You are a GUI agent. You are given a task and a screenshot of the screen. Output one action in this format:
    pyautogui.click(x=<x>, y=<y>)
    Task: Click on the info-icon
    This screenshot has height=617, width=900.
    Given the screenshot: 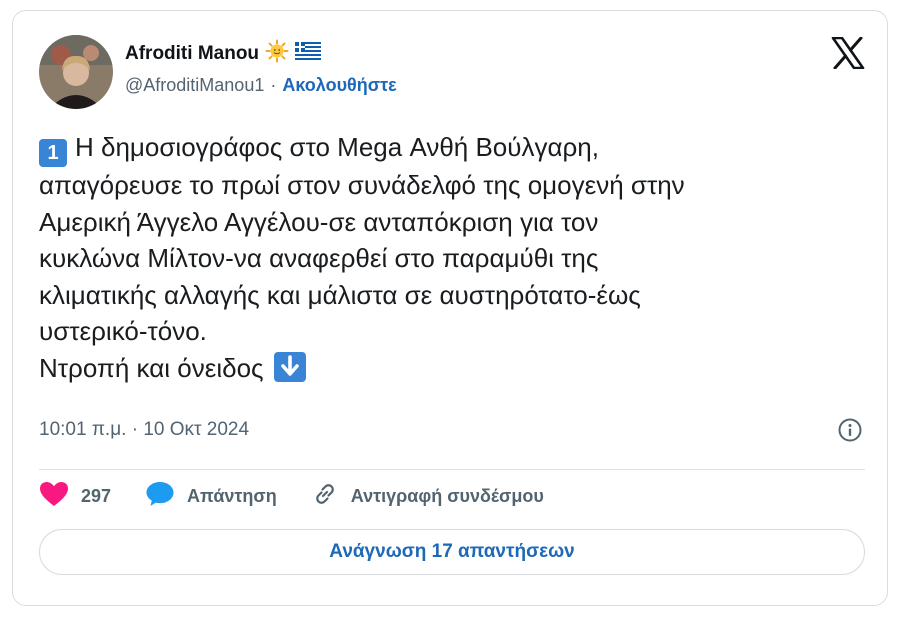 What is the action you would take?
    pyautogui.click(x=850, y=430)
    